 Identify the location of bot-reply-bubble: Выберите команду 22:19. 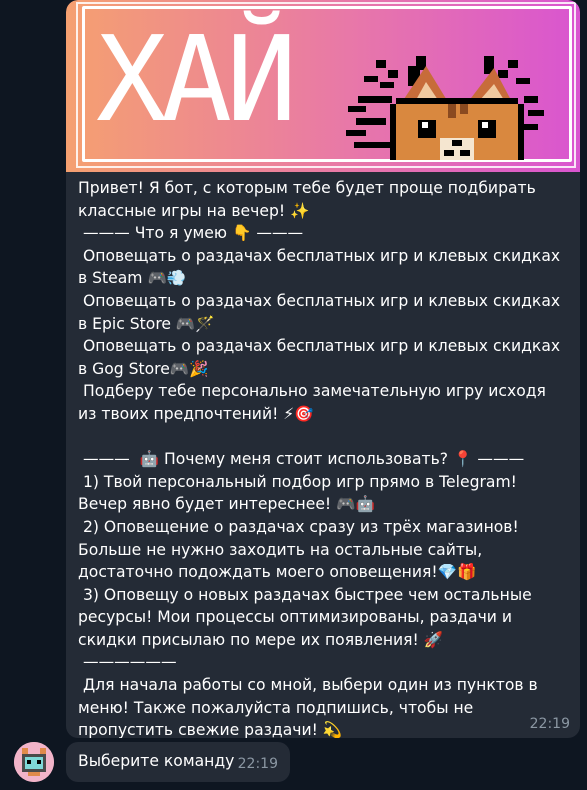
(178, 762).